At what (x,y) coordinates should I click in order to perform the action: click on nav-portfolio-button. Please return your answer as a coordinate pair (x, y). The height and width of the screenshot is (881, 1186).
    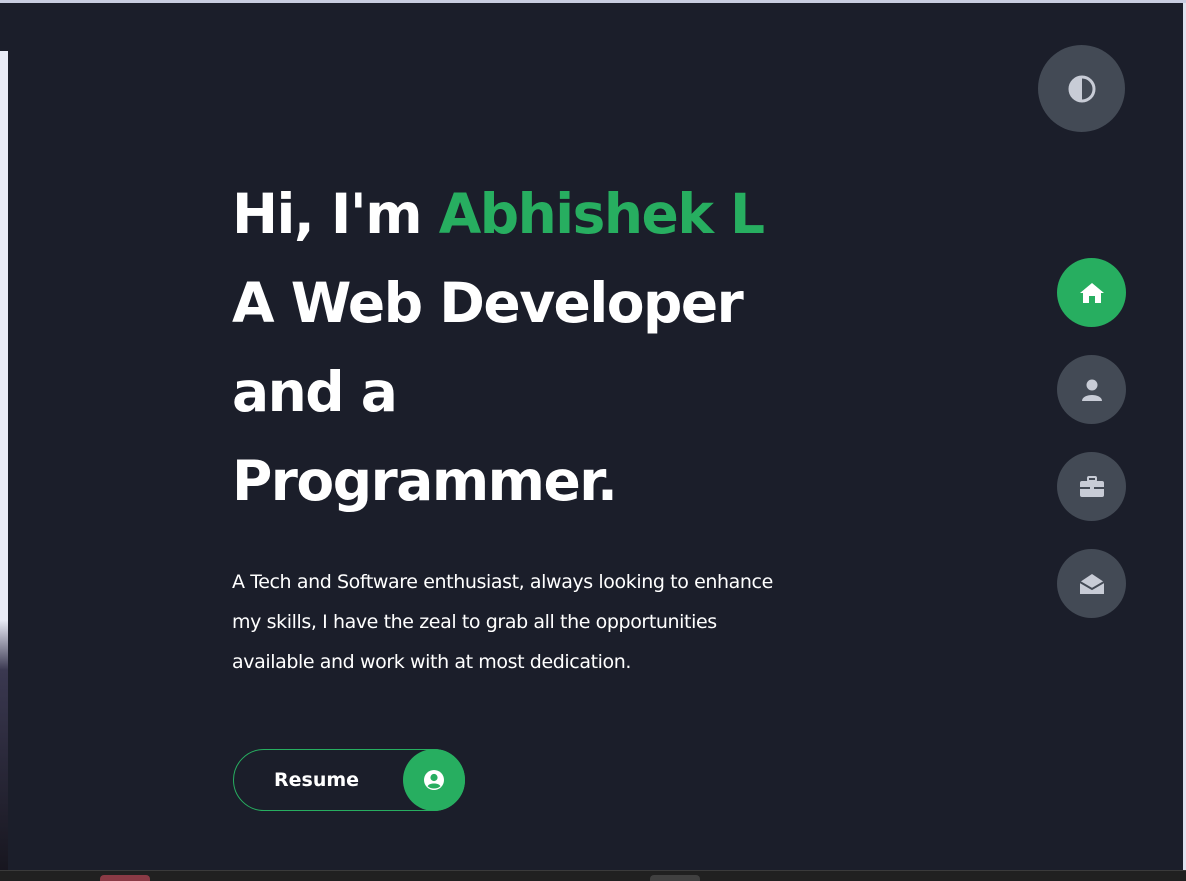
    Looking at the image, I should click on (1091, 486).